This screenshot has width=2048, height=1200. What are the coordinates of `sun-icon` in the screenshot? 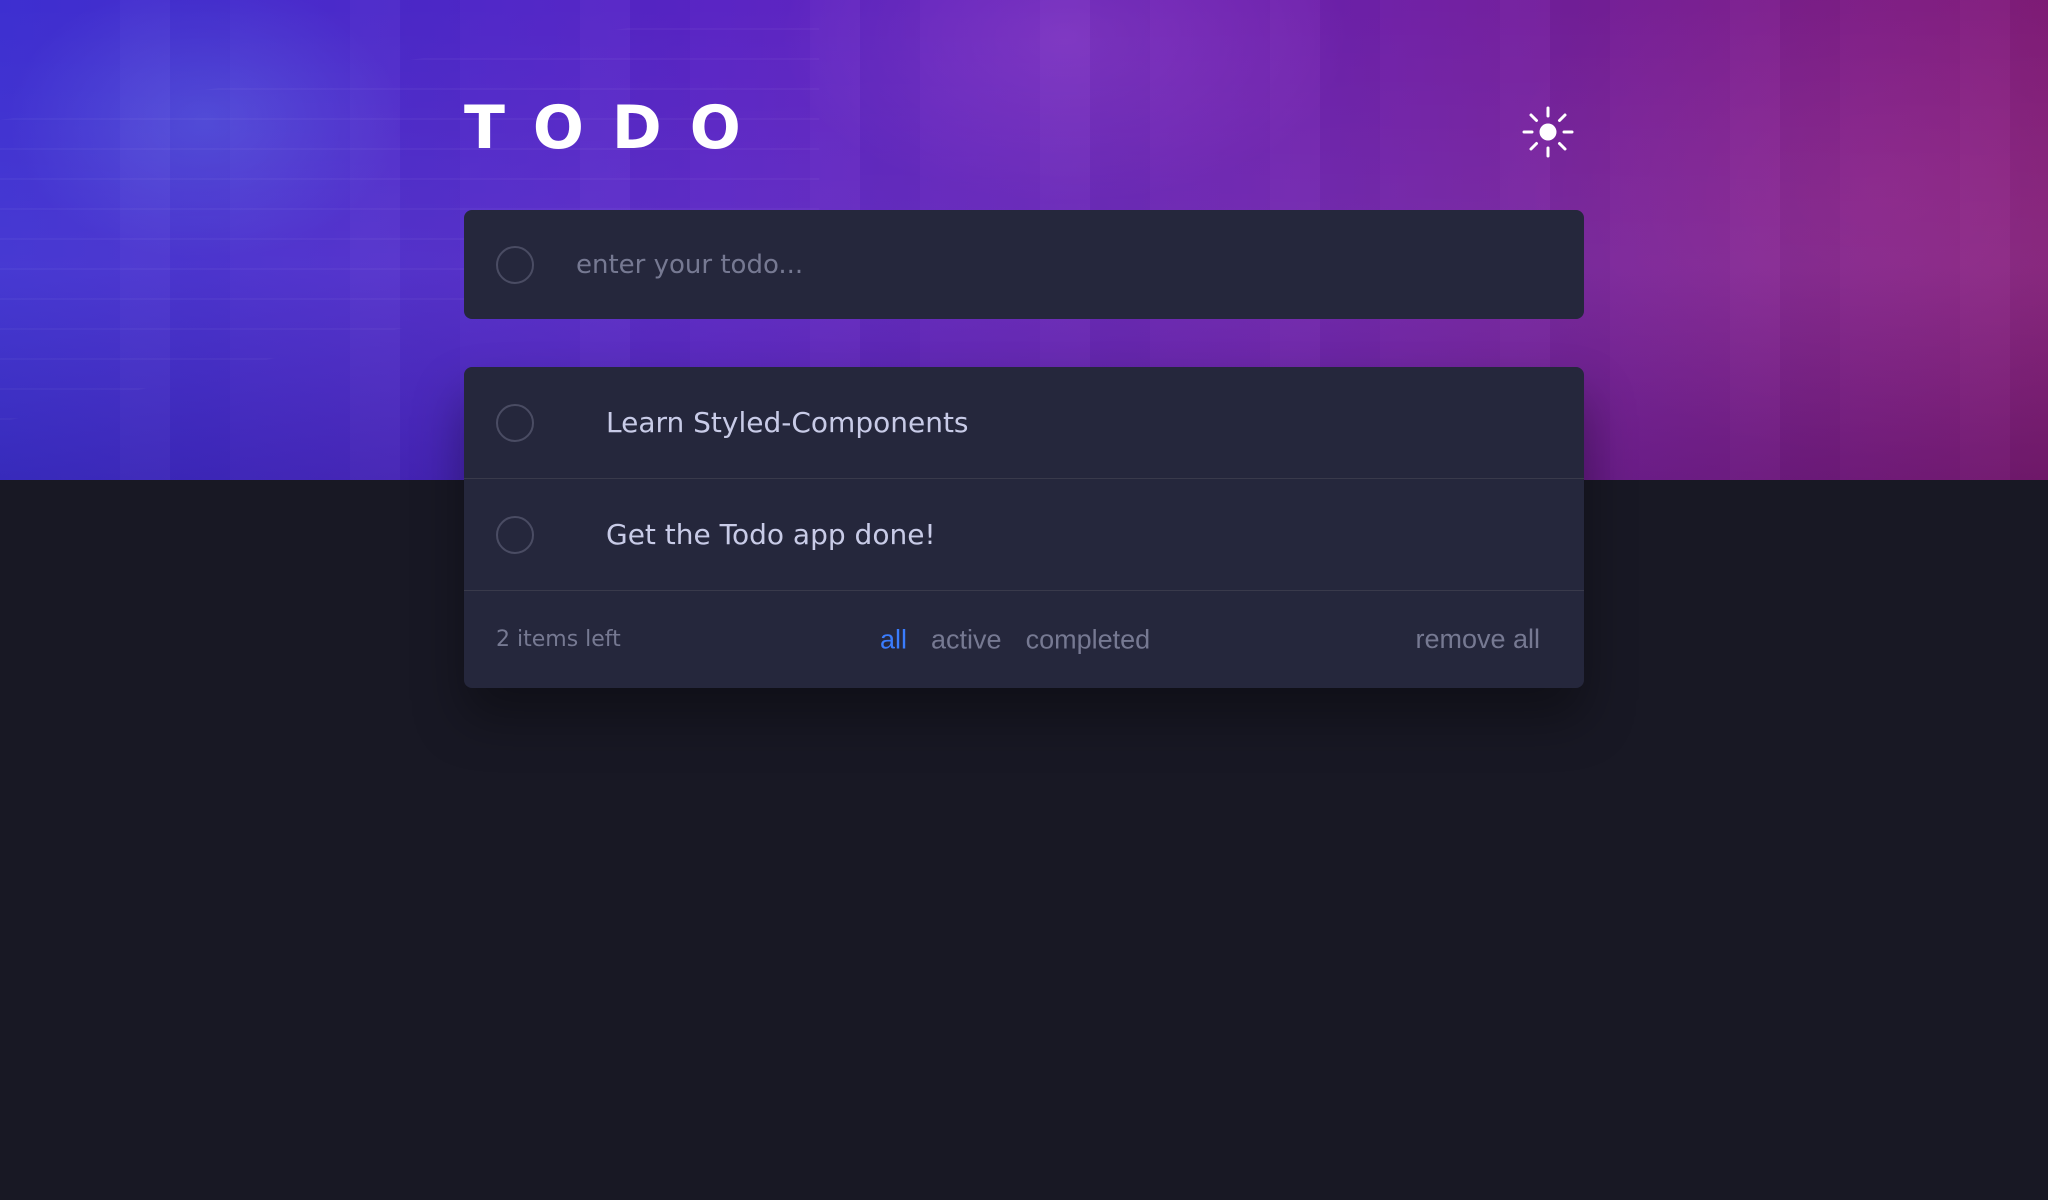 It's located at (1548, 132).